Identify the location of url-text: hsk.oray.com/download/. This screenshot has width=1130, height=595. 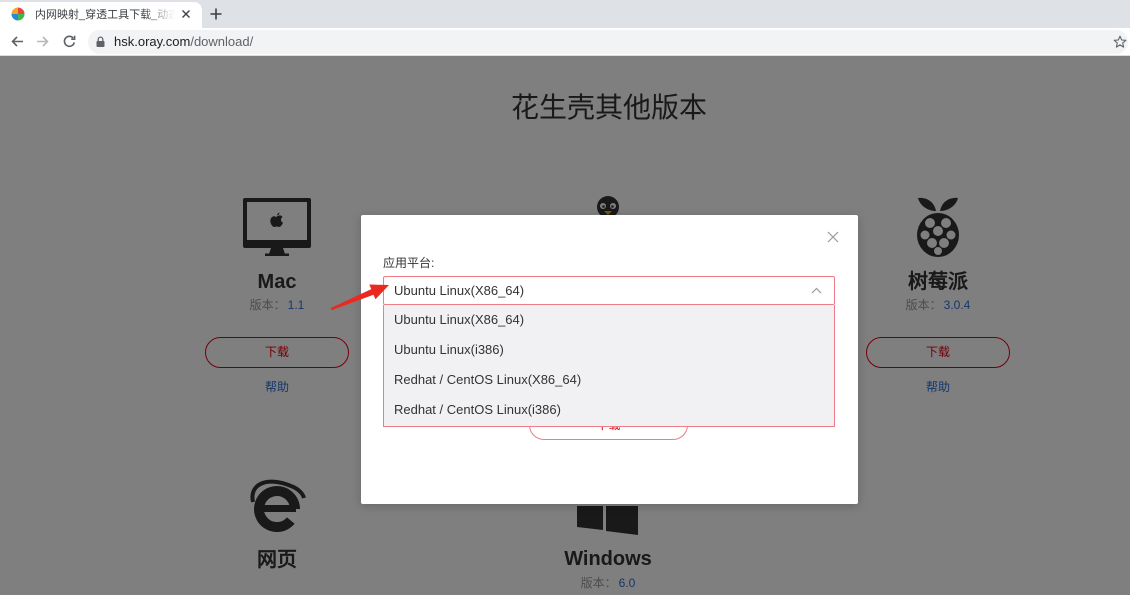
(183, 42).